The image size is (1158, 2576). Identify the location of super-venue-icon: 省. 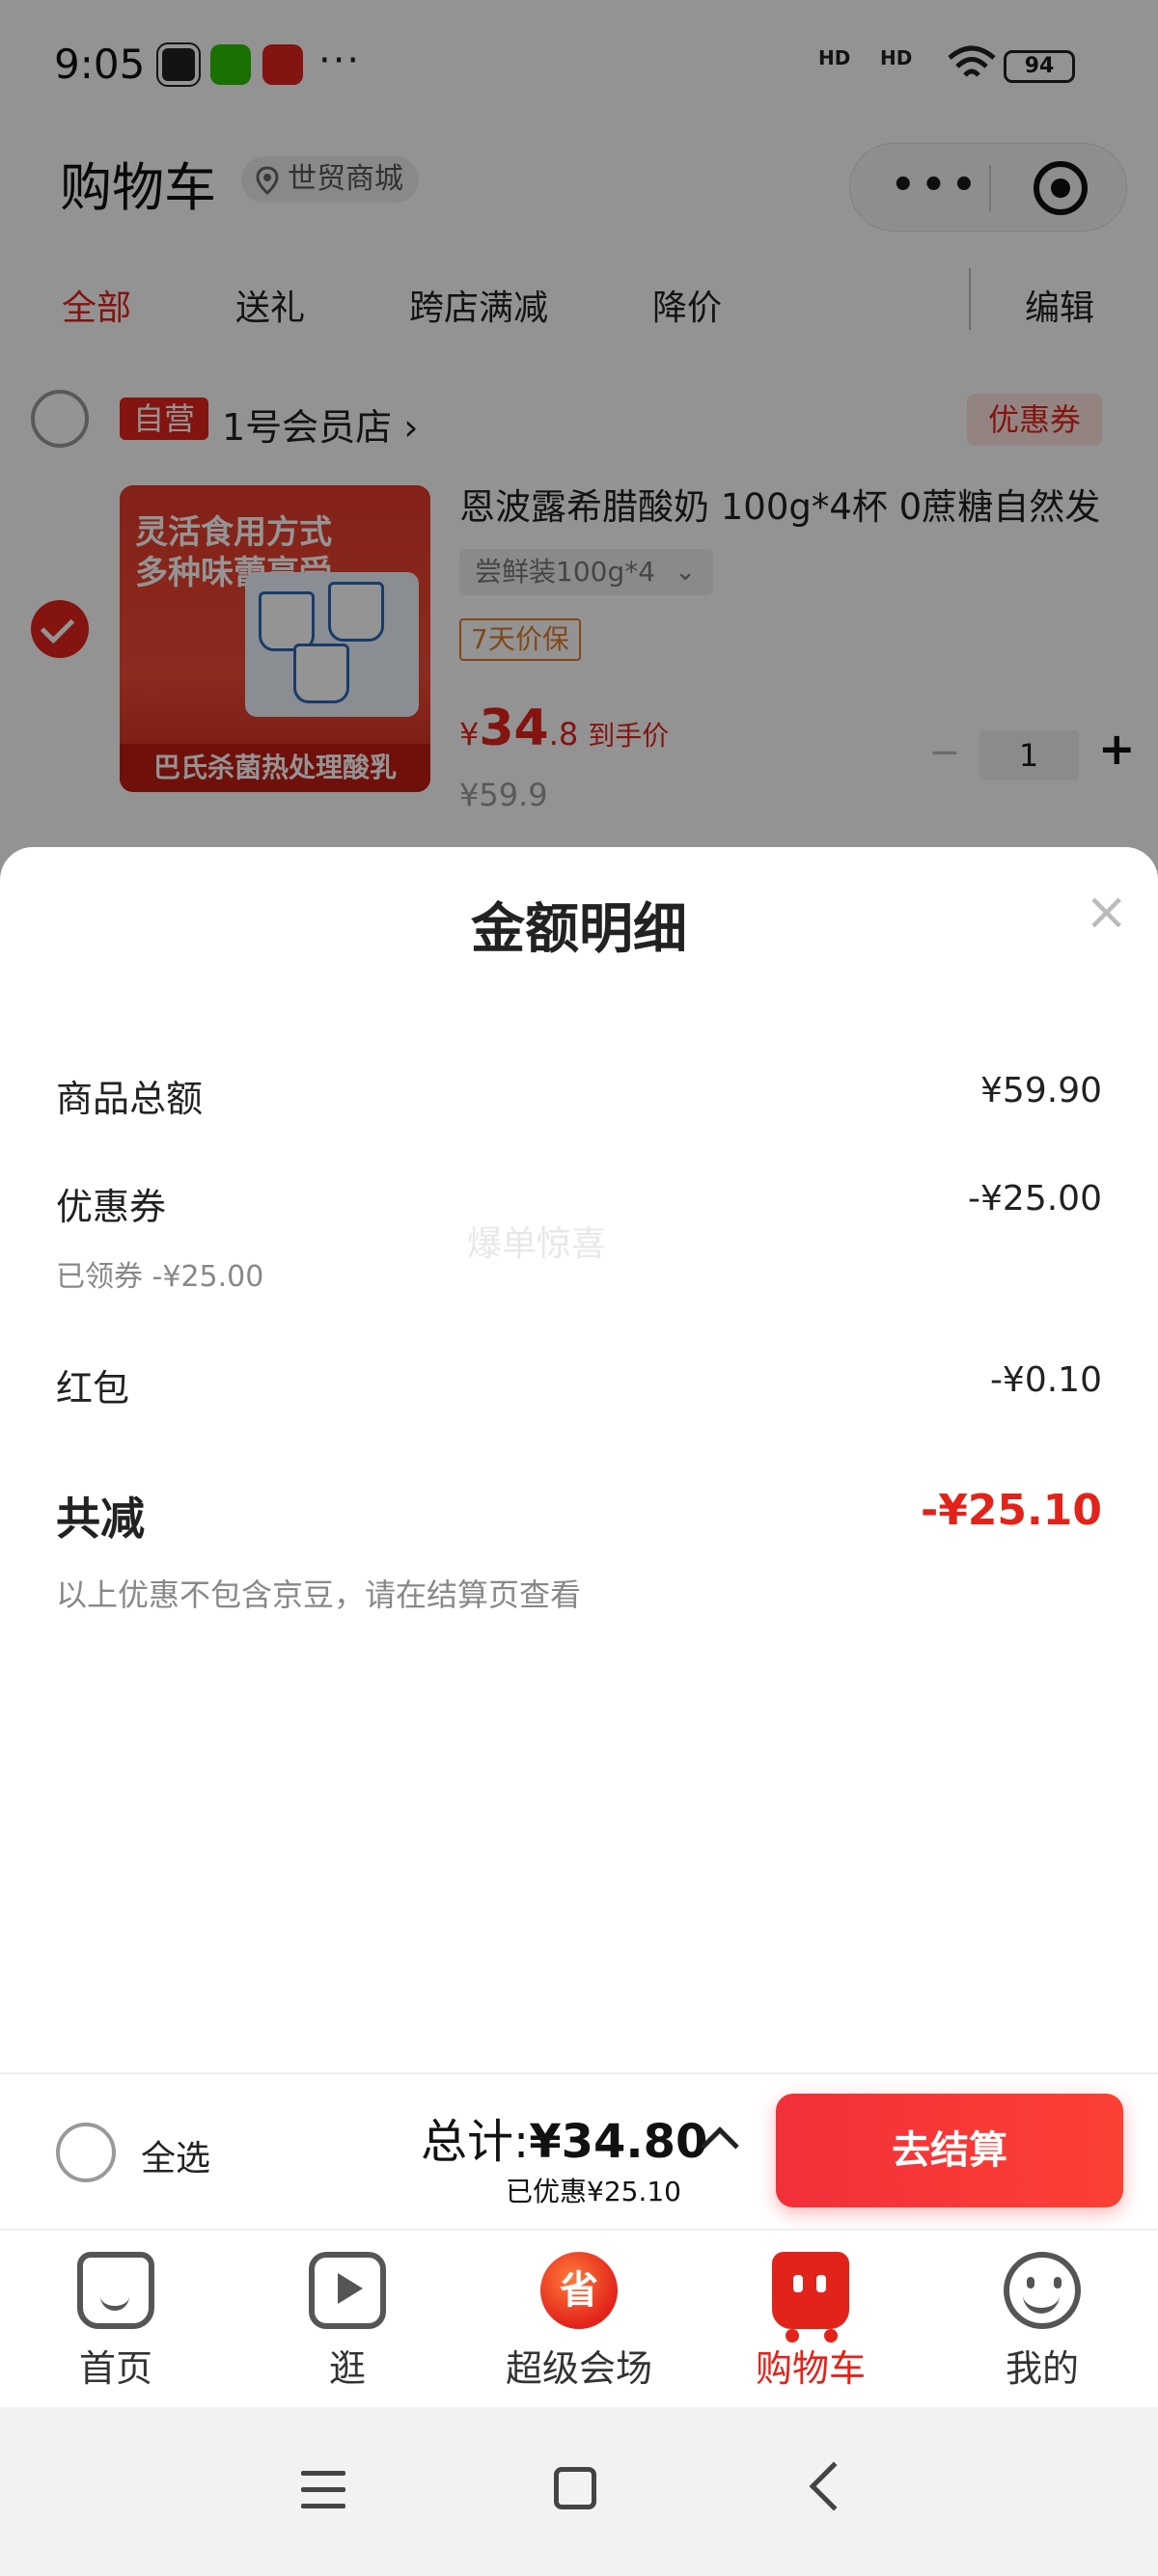
(579, 2290).